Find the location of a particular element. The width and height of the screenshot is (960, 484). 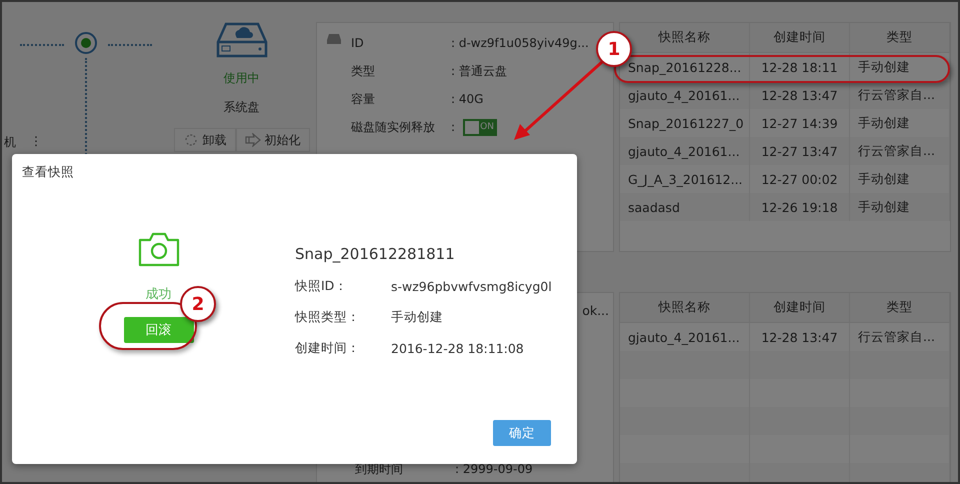

status-text: 成功 is located at coordinates (159, 294).